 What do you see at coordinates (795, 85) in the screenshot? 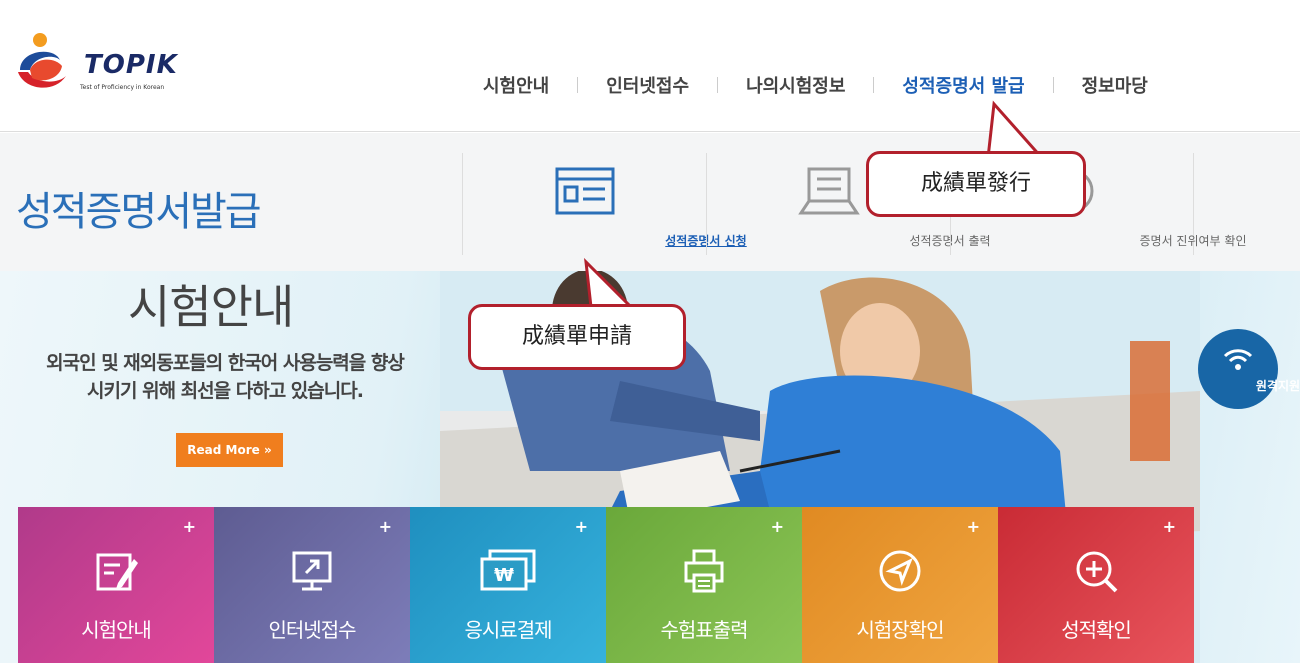
I see `nav-item-my-exam-info: 나의시험정보` at bounding box center [795, 85].